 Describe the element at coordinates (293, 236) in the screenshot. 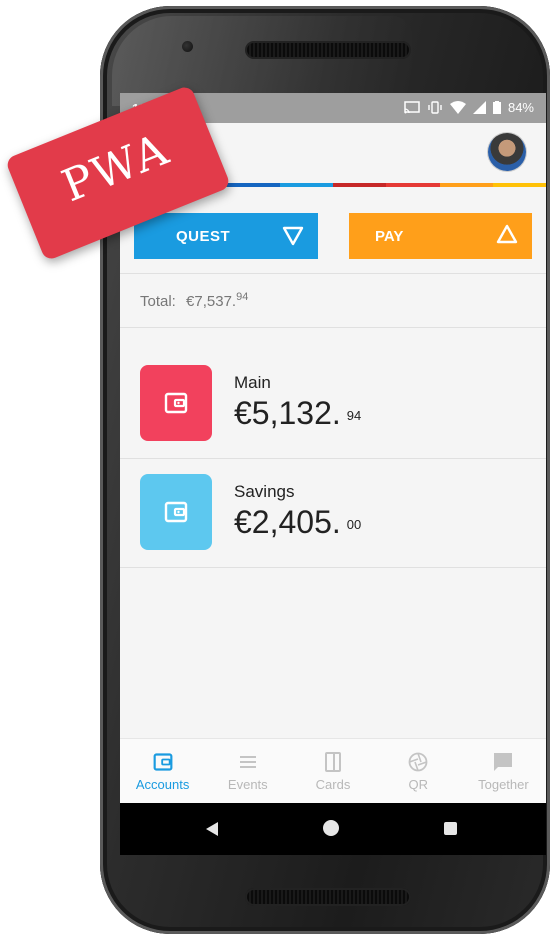

I see `triangle-down-icon` at that location.